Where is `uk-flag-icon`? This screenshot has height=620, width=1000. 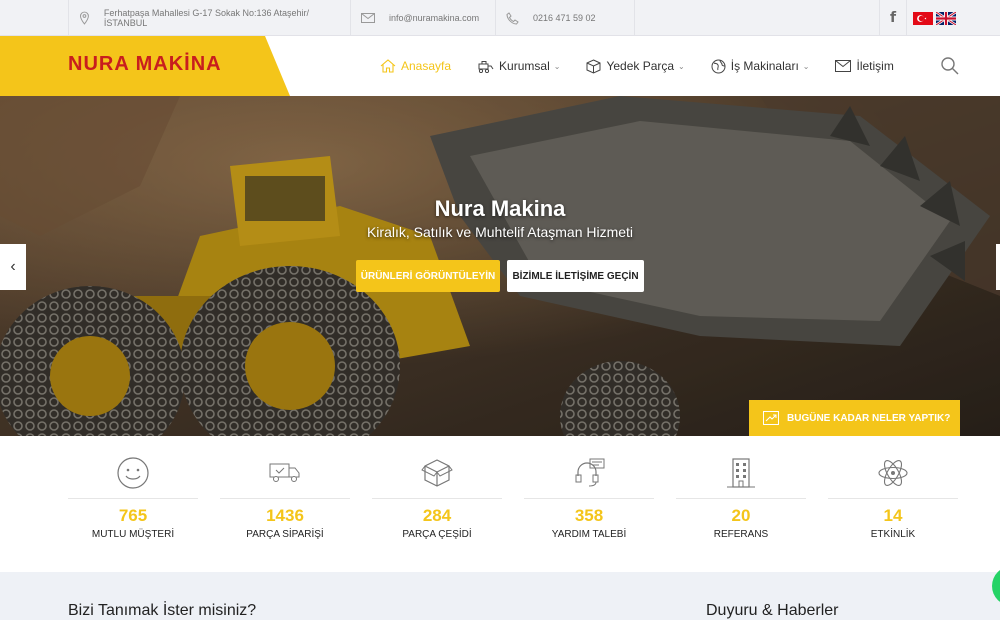 uk-flag-icon is located at coordinates (946, 18).